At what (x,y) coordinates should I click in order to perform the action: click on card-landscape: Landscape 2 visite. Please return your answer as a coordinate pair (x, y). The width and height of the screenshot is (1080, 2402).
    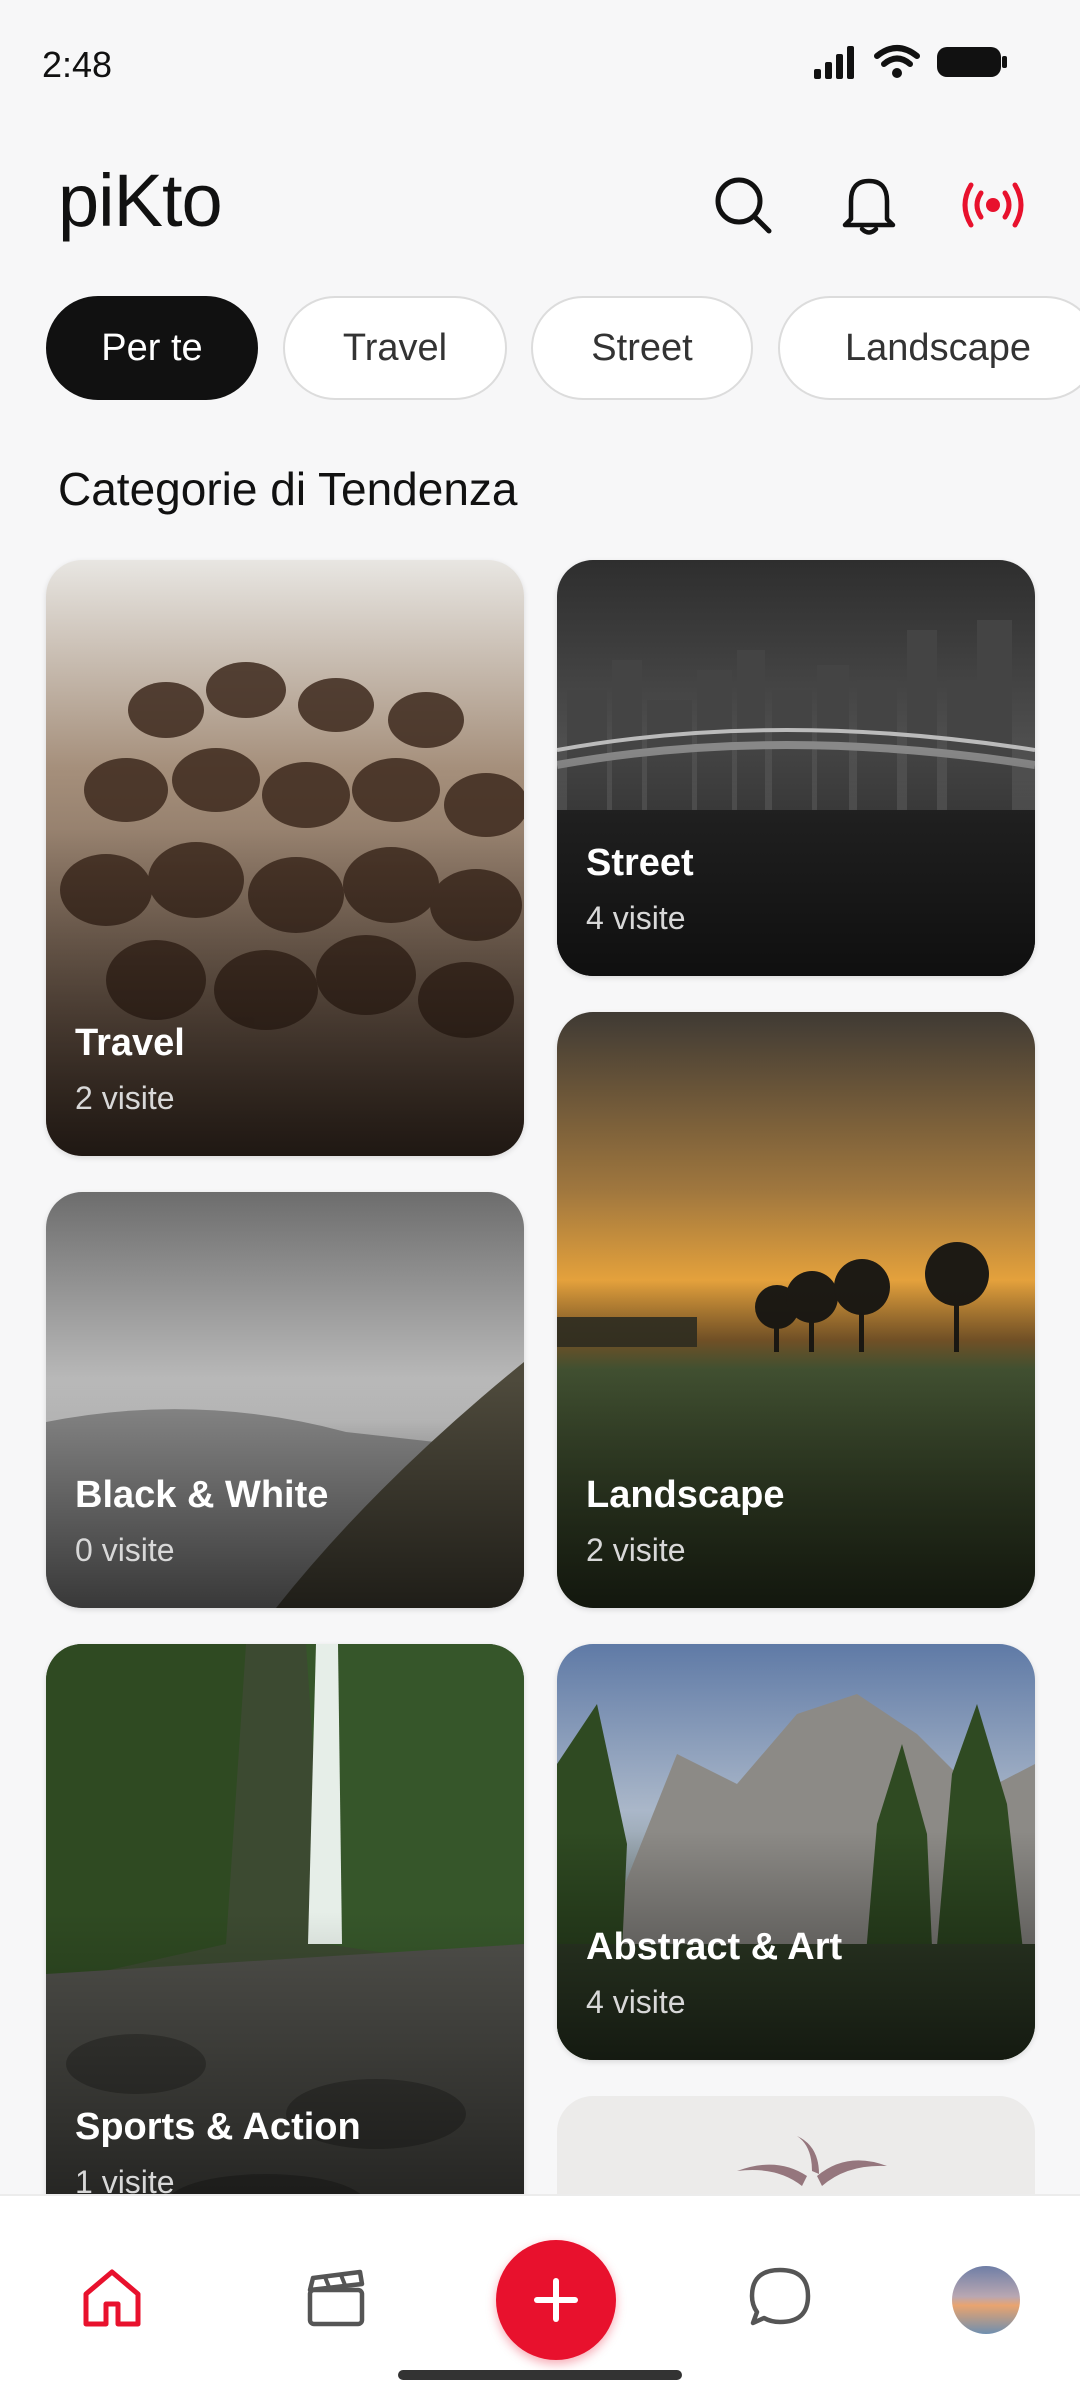
    Looking at the image, I should click on (796, 1310).